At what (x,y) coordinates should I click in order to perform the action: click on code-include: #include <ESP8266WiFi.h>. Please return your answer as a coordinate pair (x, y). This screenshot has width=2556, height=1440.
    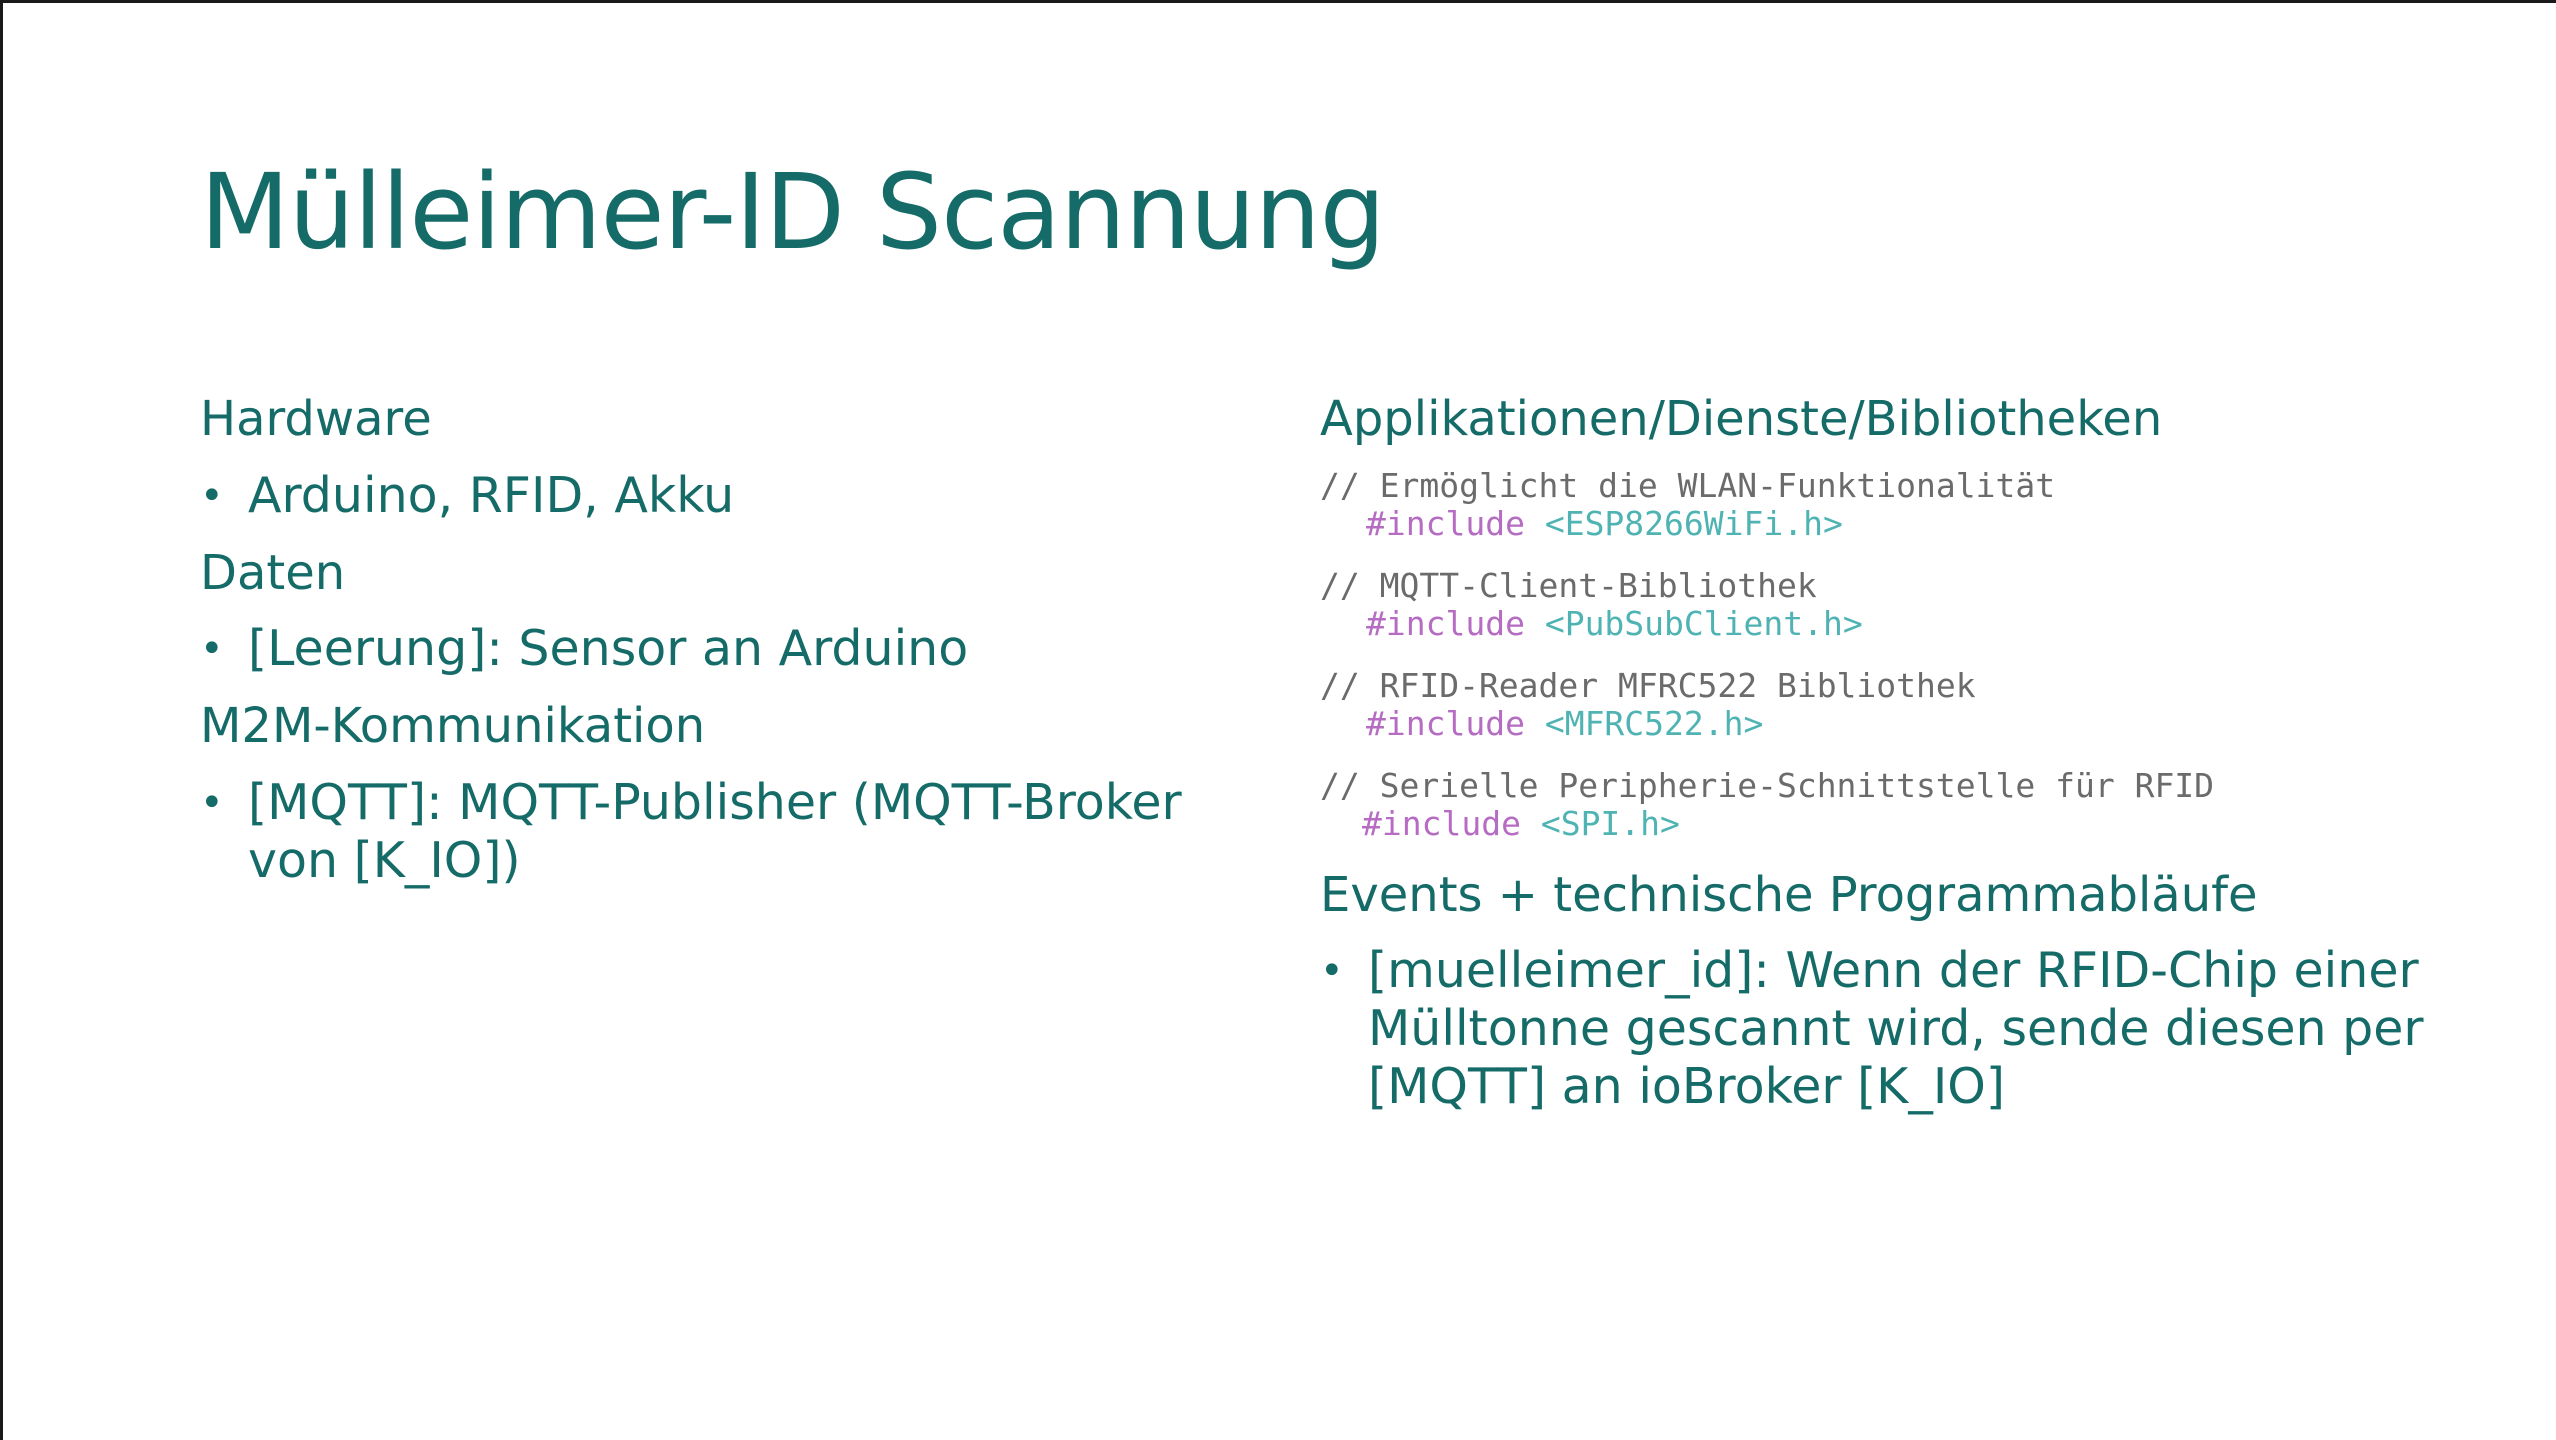
    Looking at the image, I should click on (1910, 523).